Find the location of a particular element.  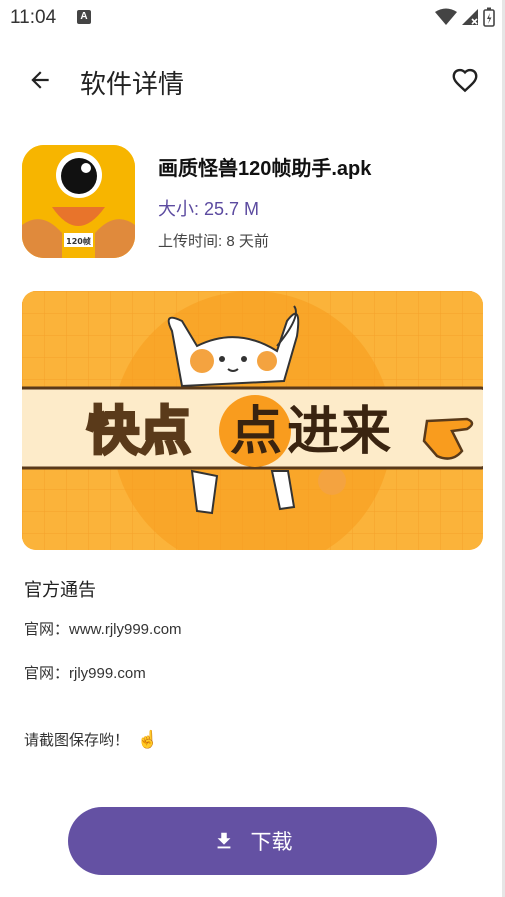

notice-save-text: 请截图保存哟！ is located at coordinates (77, 740).